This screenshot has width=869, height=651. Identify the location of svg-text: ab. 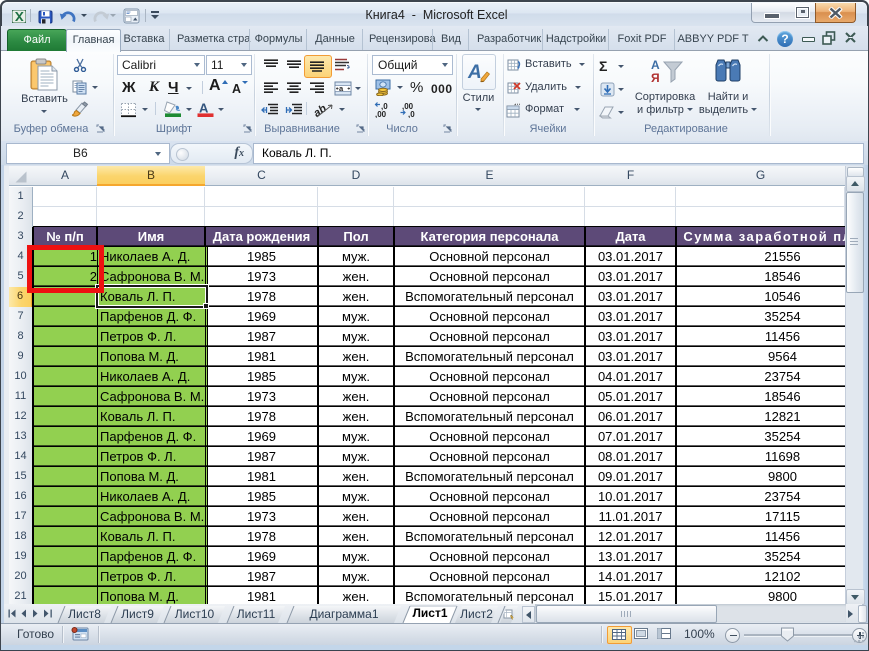
(321, 110).